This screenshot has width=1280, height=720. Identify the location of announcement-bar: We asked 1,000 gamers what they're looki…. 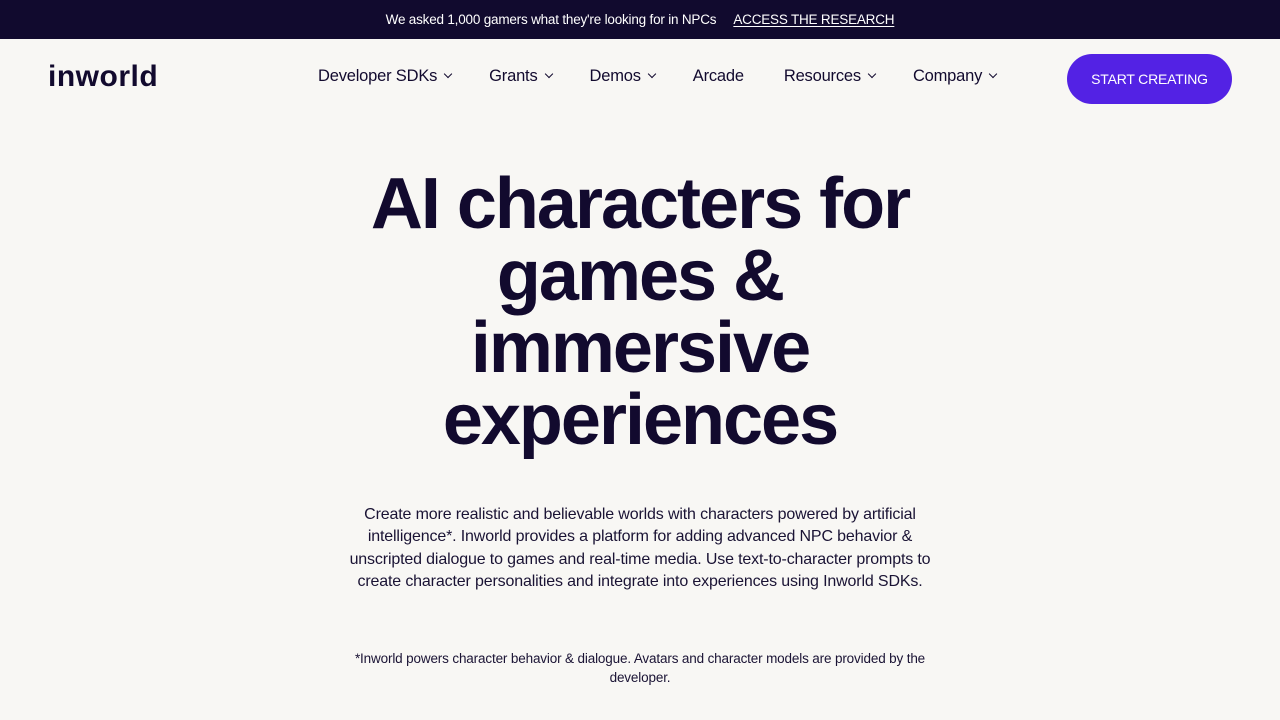
(640, 19).